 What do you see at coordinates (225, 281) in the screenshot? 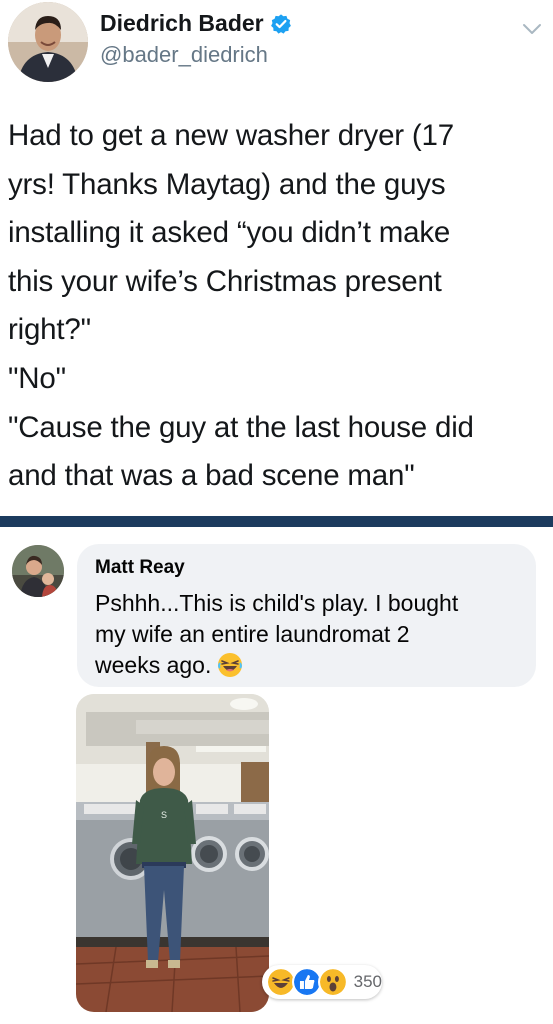
I see `tweet-text-line: this your wife’s Christmas present` at bounding box center [225, 281].